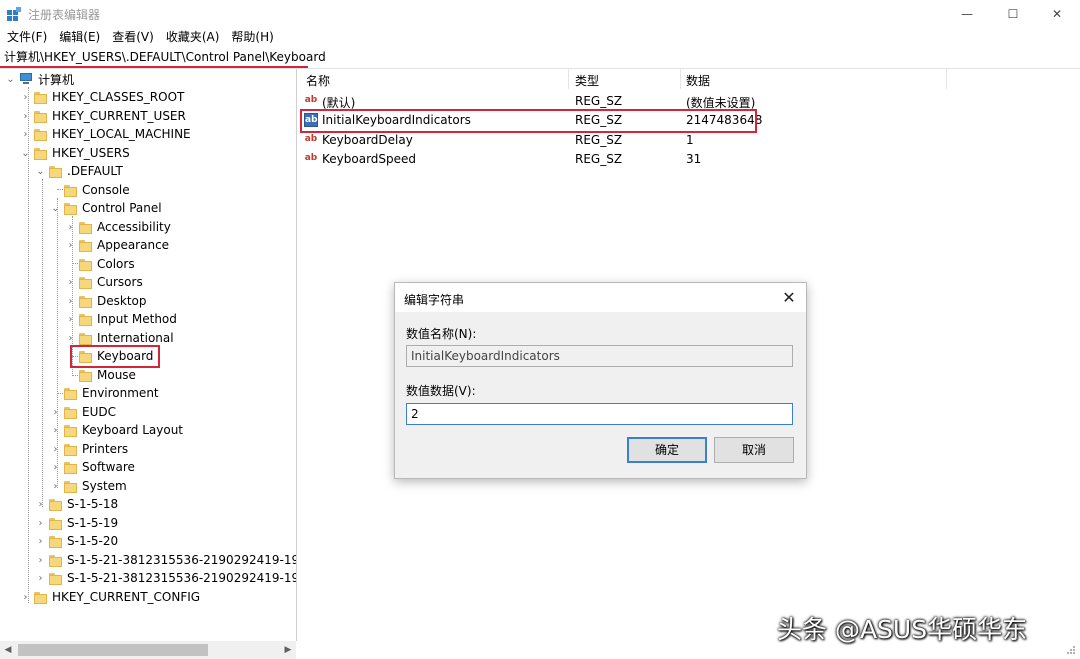  I want to click on tree-item-software: › Software, so click(92, 467).